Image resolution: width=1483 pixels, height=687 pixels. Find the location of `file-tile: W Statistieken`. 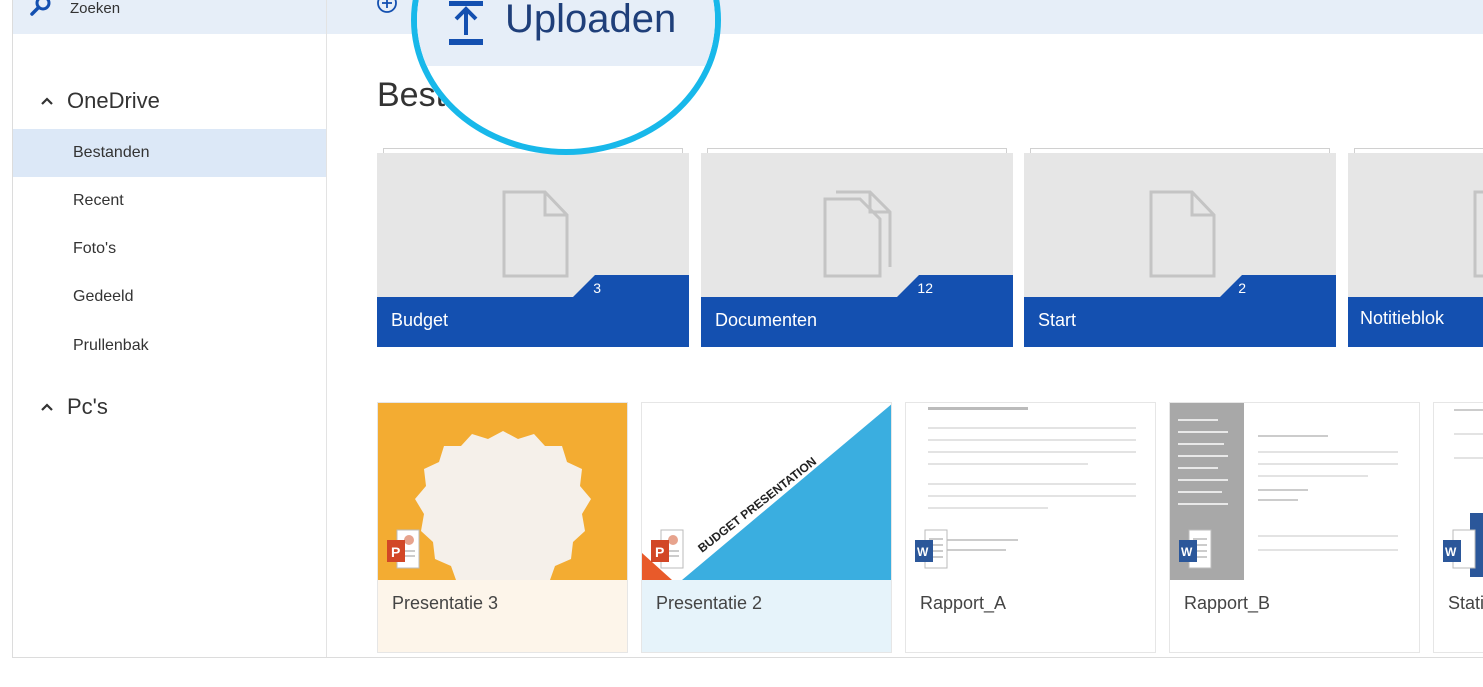

file-tile: W Statistieken is located at coordinates (1458, 527).